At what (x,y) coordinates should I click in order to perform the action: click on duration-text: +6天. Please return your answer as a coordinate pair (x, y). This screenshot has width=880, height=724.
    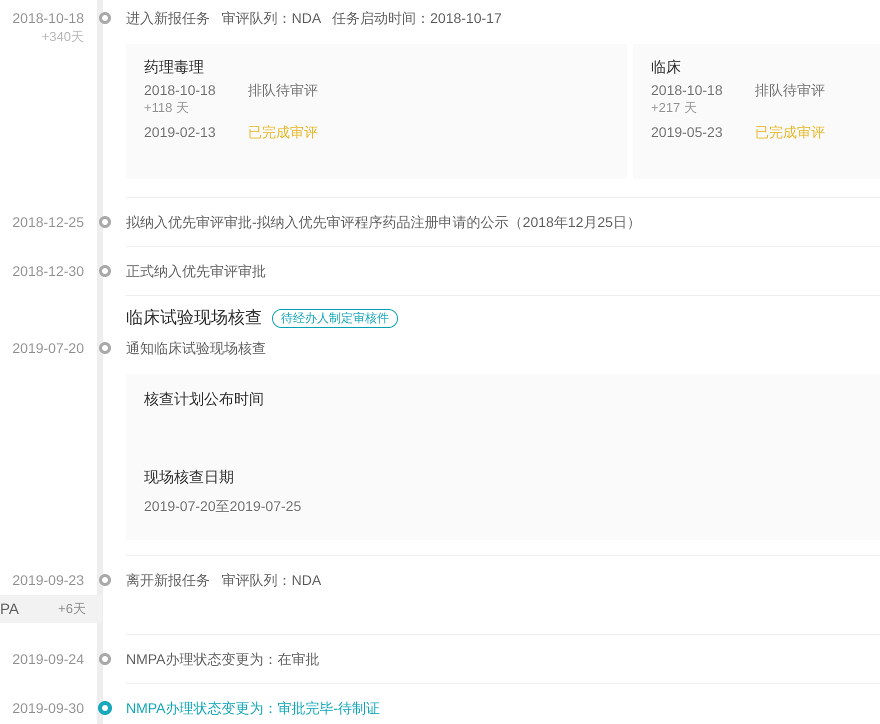
    Looking at the image, I should click on (72, 609).